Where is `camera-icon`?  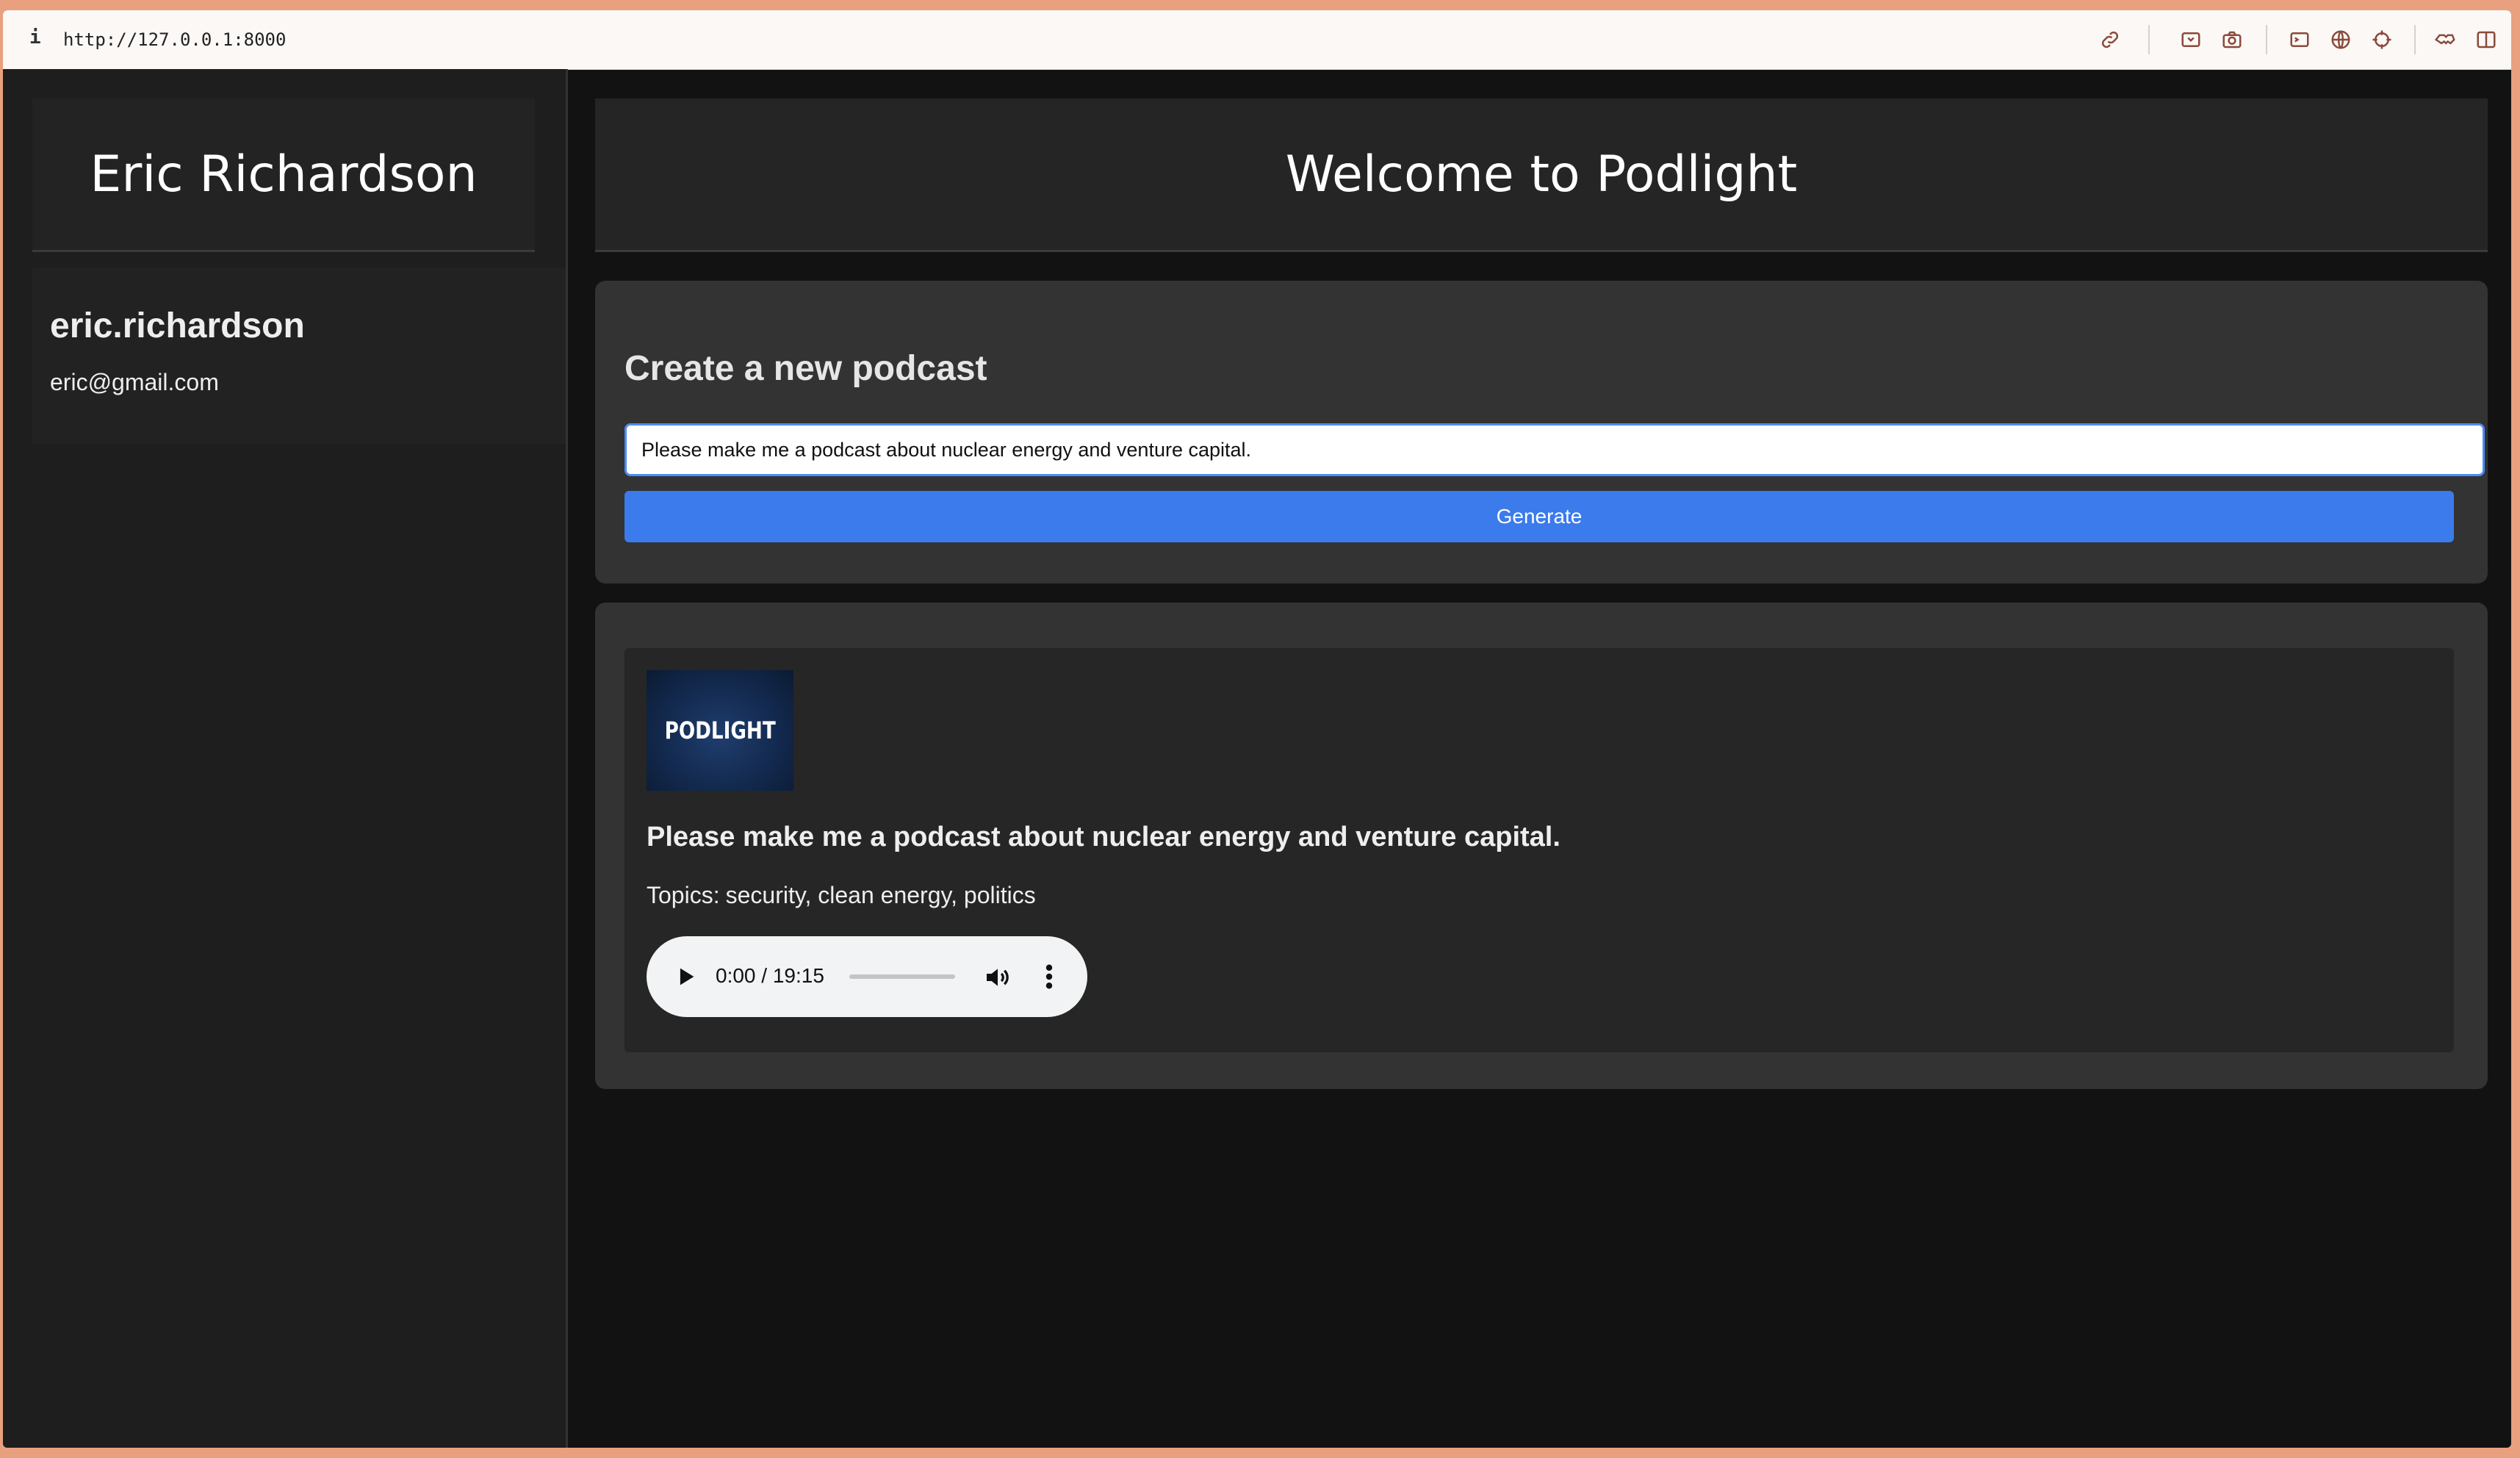
camera-icon is located at coordinates (2232, 39).